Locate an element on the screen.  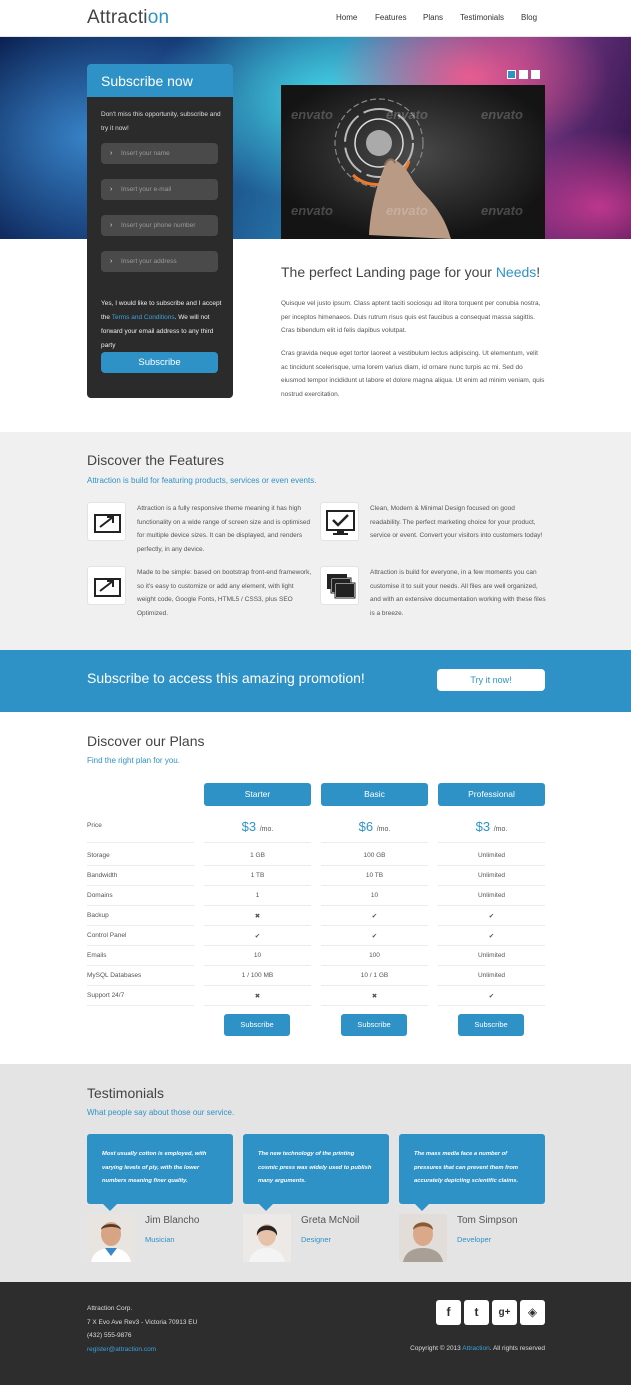
price-professional: $3 /mo. is located at coordinates (491, 826).